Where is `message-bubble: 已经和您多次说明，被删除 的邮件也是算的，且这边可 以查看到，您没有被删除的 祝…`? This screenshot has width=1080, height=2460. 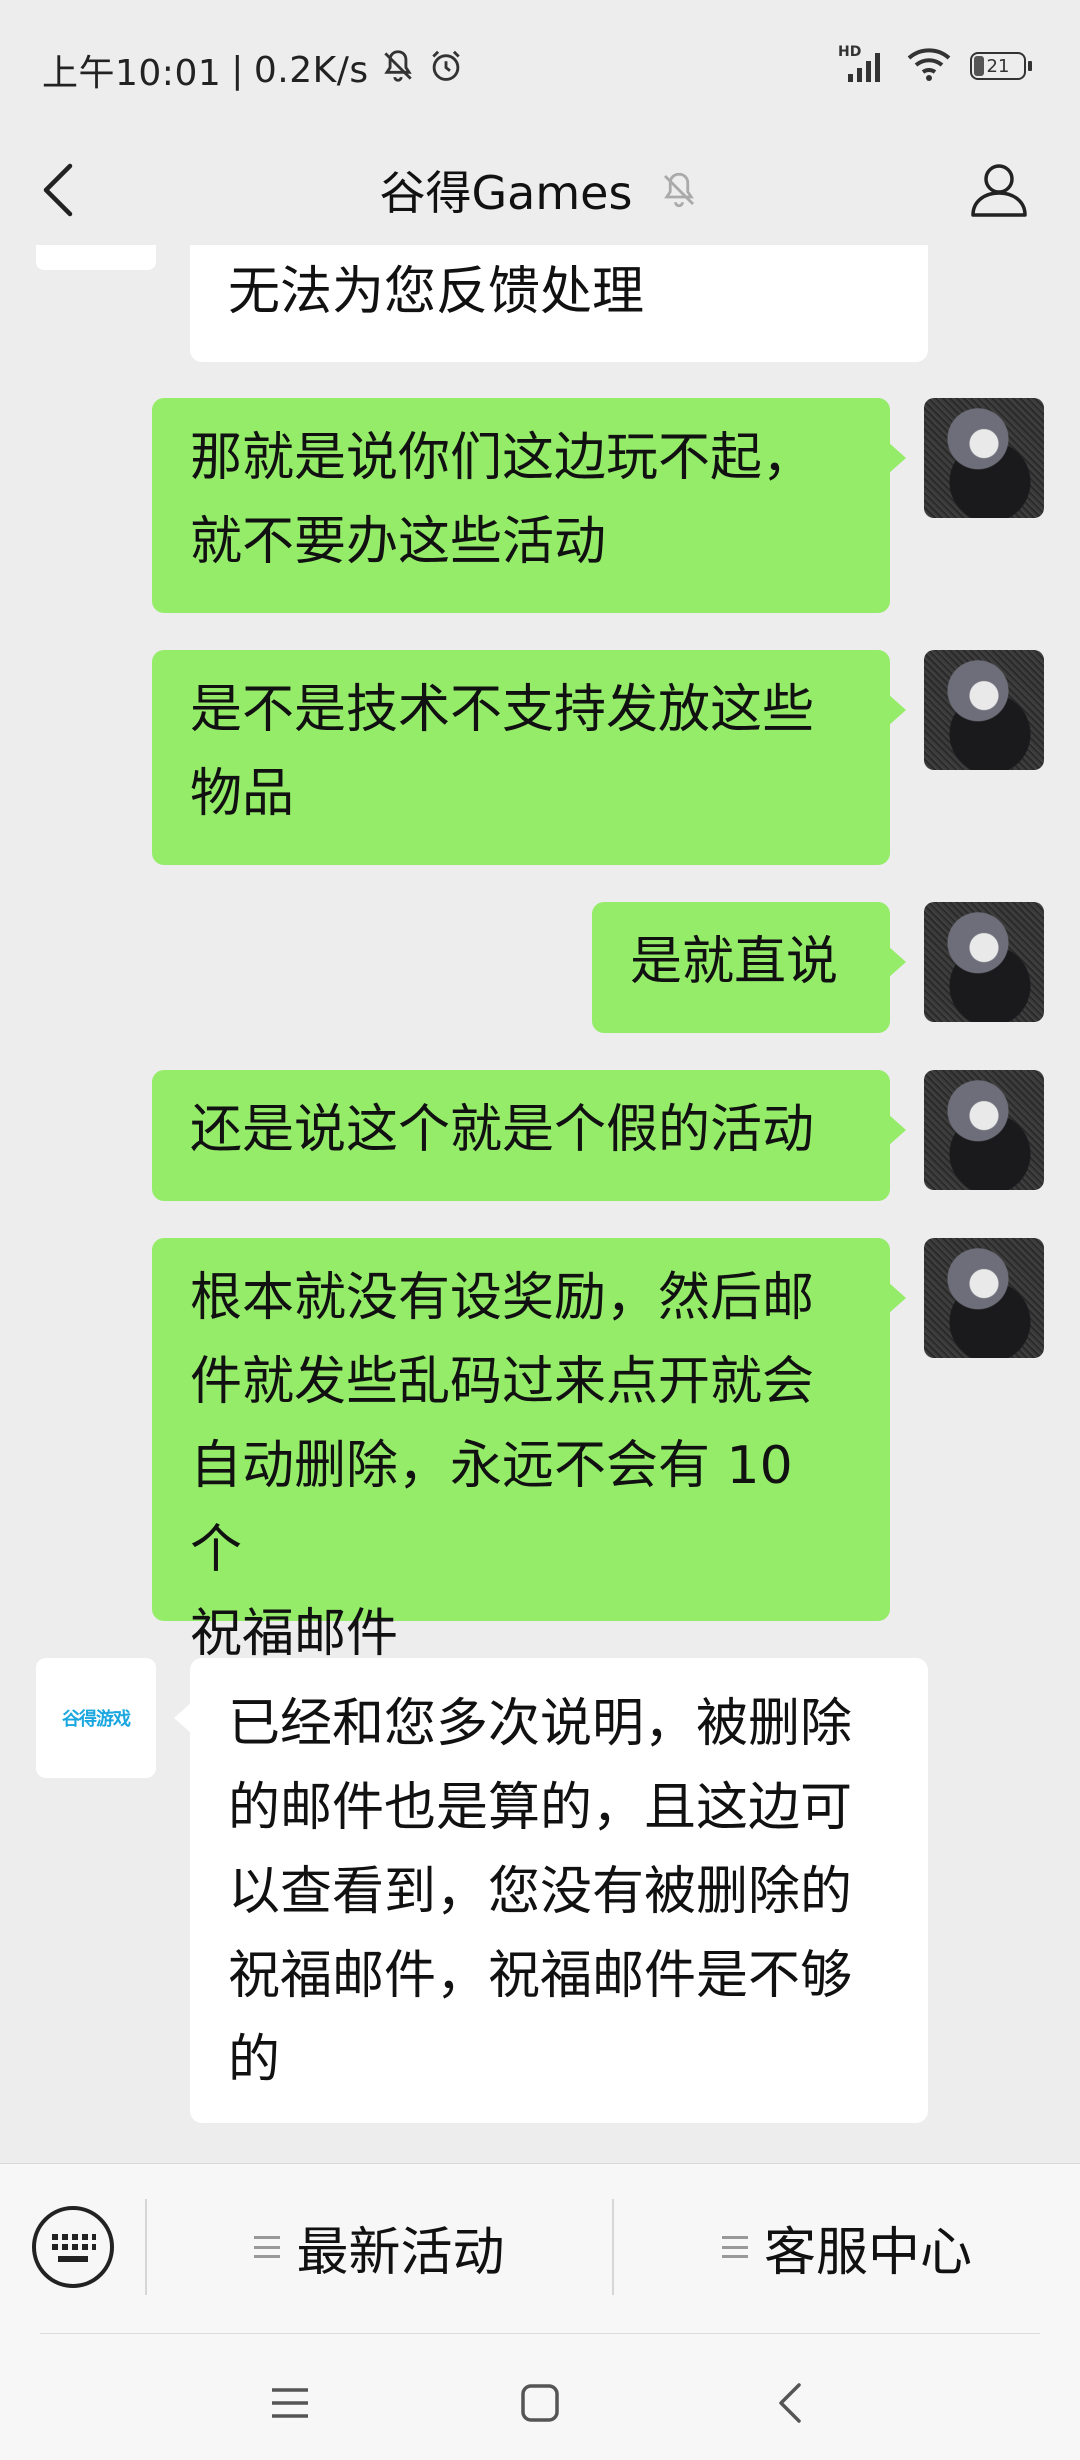 message-bubble: 已经和您多次说明，被删除 的邮件也是算的，且这边可 以查看到，您没有被删除的 祝… is located at coordinates (551, 1890).